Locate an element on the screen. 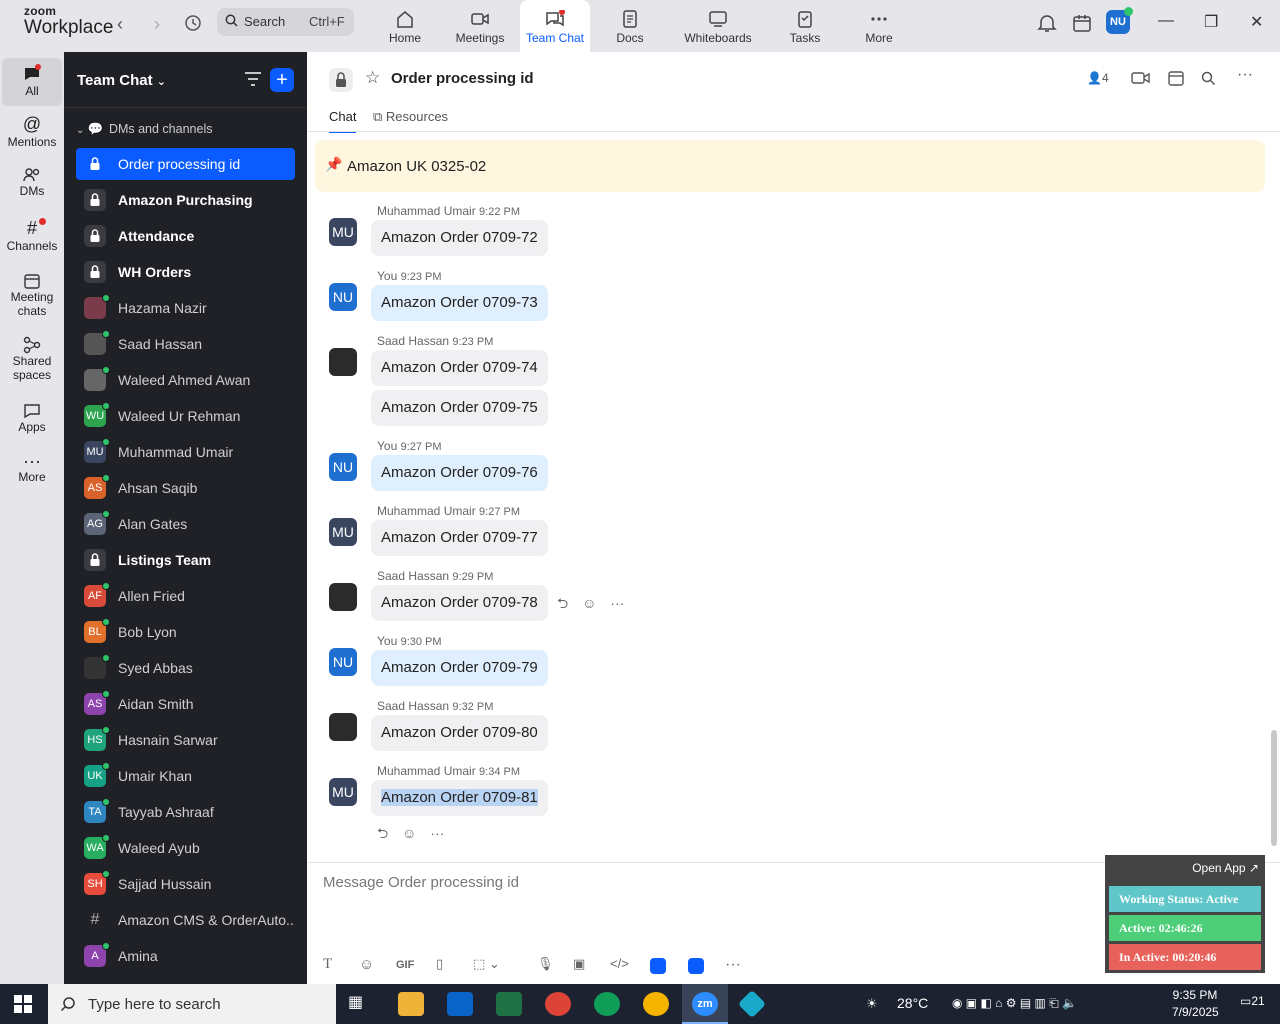 The image size is (1280, 1024). tab-resources: ⧉ Resources is located at coordinates (410, 117).